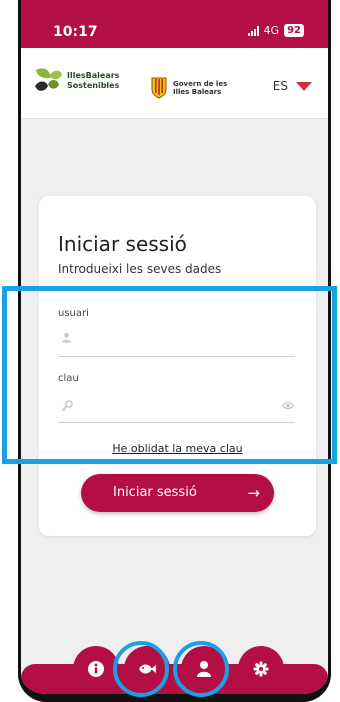  I want to click on brand-text: IllesBalears Sostenibles, so click(93, 81).